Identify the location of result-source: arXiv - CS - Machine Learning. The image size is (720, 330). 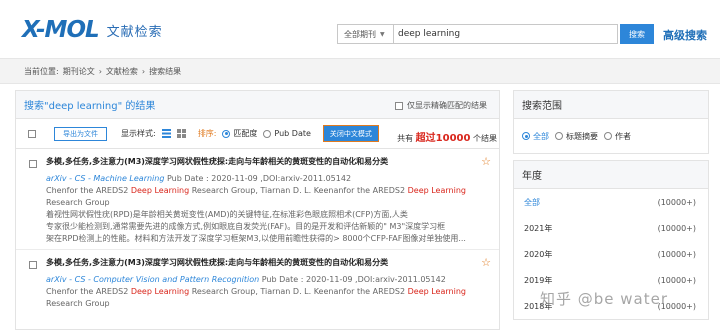
(105, 178).